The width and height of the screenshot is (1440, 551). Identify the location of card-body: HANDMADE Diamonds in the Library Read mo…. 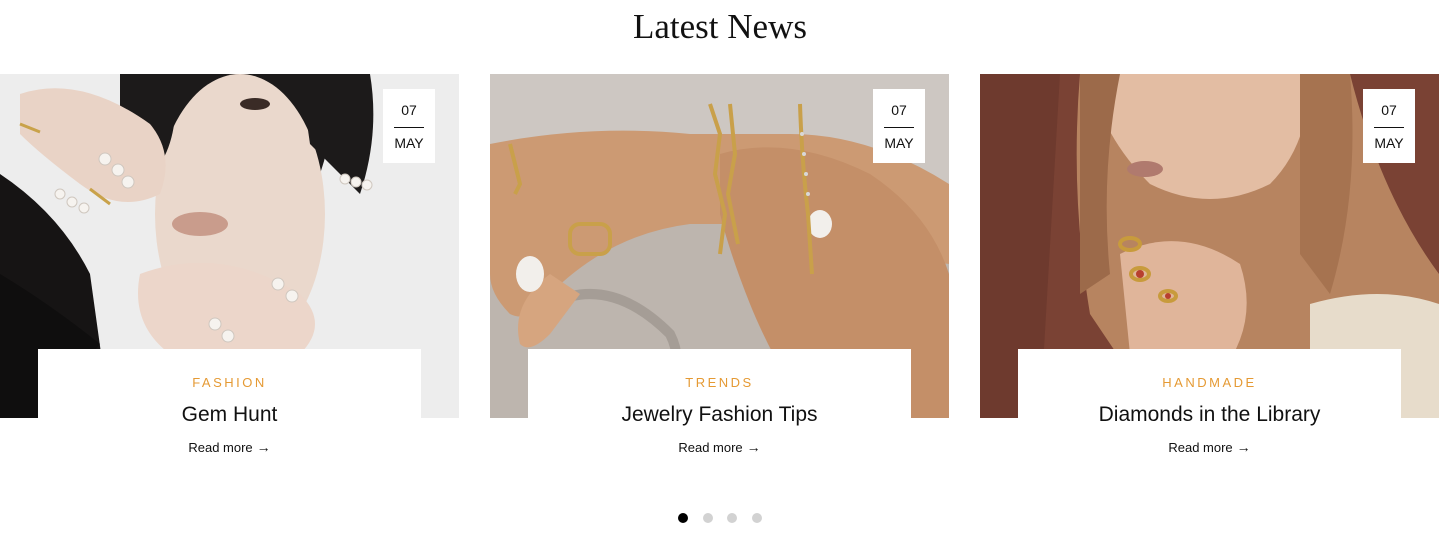
(1209, 409).